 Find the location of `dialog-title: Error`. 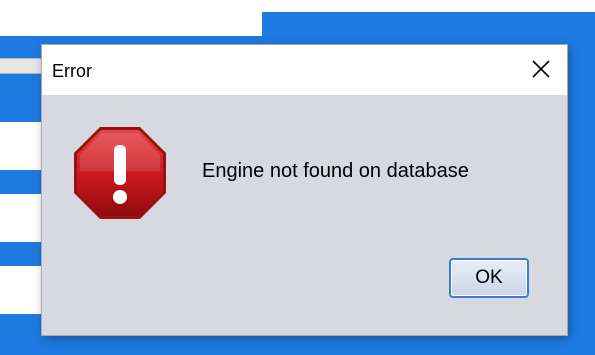

dialog-title: Error is located at coordinates (72, 71).